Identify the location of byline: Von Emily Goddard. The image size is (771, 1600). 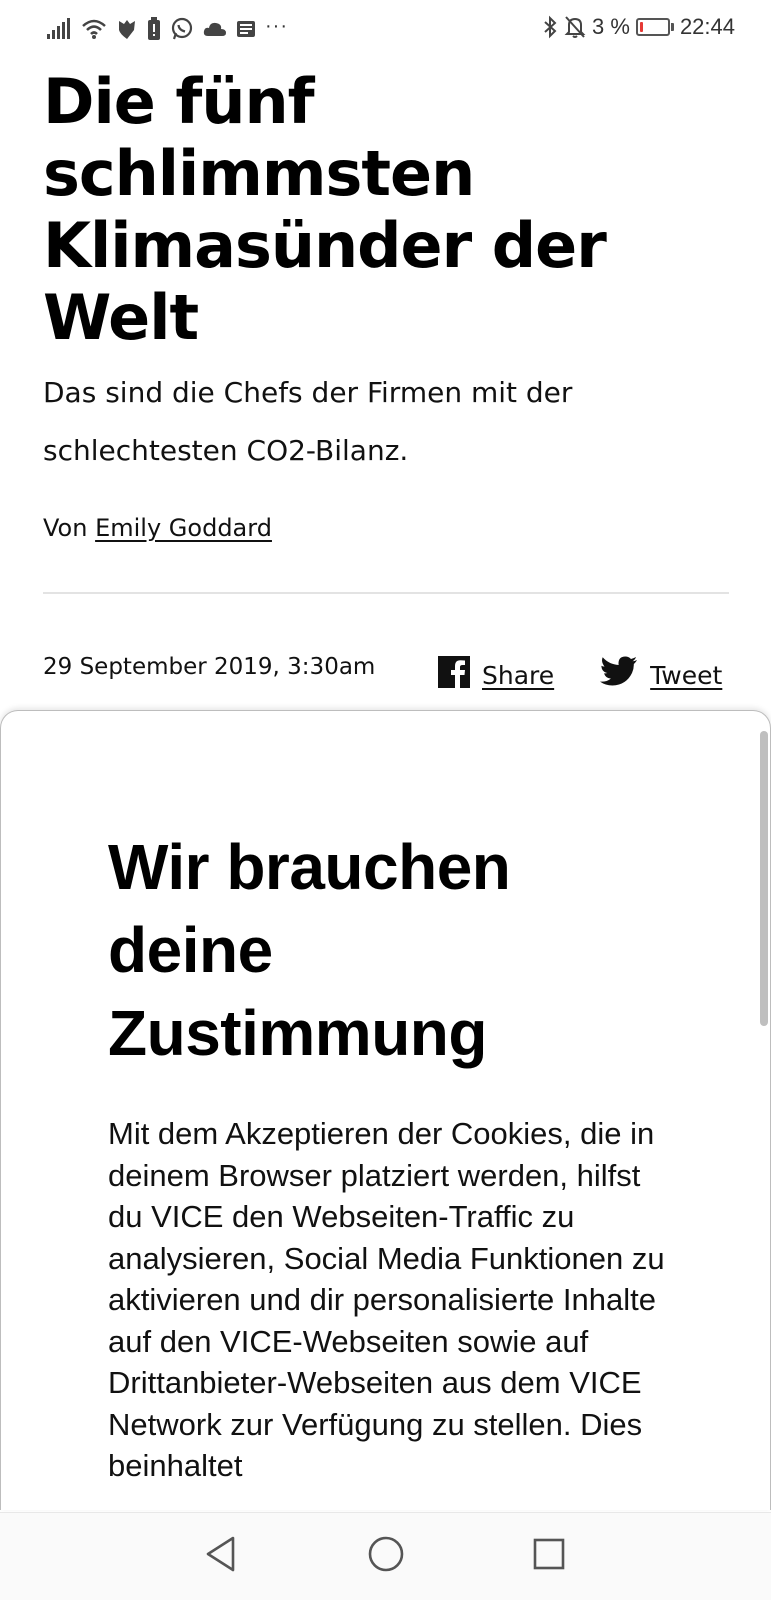
(157, 528).